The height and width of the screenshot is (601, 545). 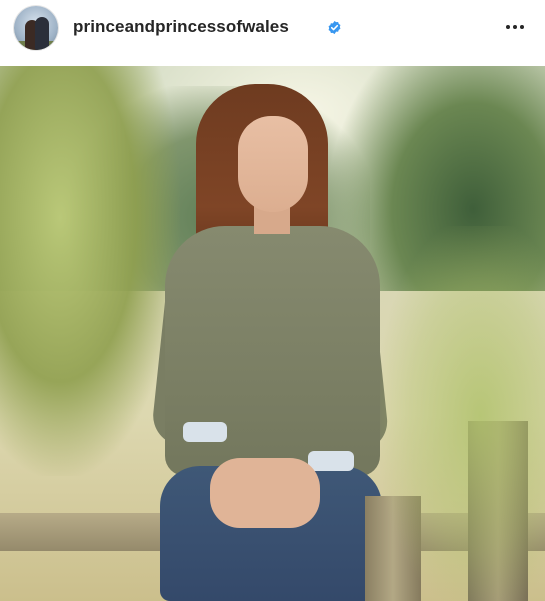 What do you see at coordinates (181, 27) in the screenshot?
I see `account-username: princeandprincessofwales` at bounding box center [181, 27].